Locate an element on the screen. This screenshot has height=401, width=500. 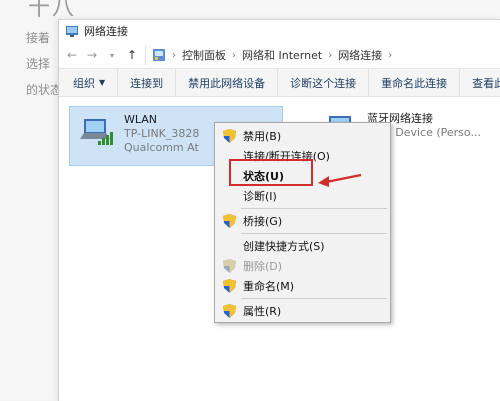
back-arrow-icon: ← is located at coordinates (72, 55).